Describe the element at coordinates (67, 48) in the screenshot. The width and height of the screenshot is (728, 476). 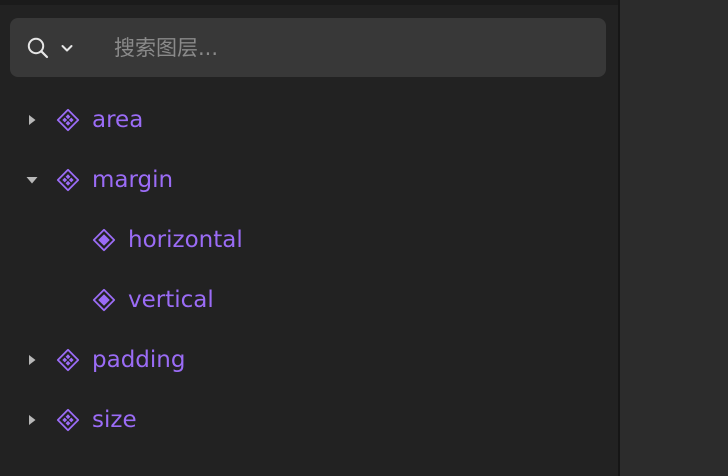
I see `chevron-down-icon` at that location.